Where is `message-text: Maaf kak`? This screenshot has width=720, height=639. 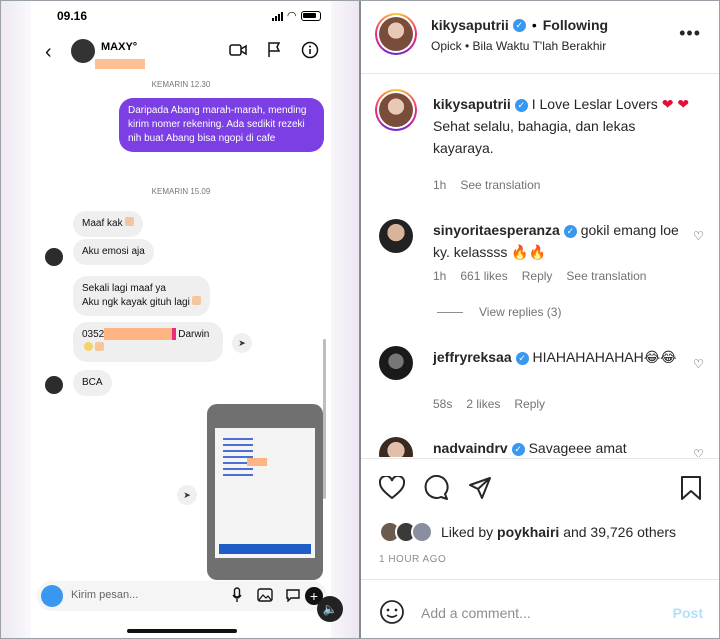 message-text: Maaf kak is located at coordinates (102, 223).